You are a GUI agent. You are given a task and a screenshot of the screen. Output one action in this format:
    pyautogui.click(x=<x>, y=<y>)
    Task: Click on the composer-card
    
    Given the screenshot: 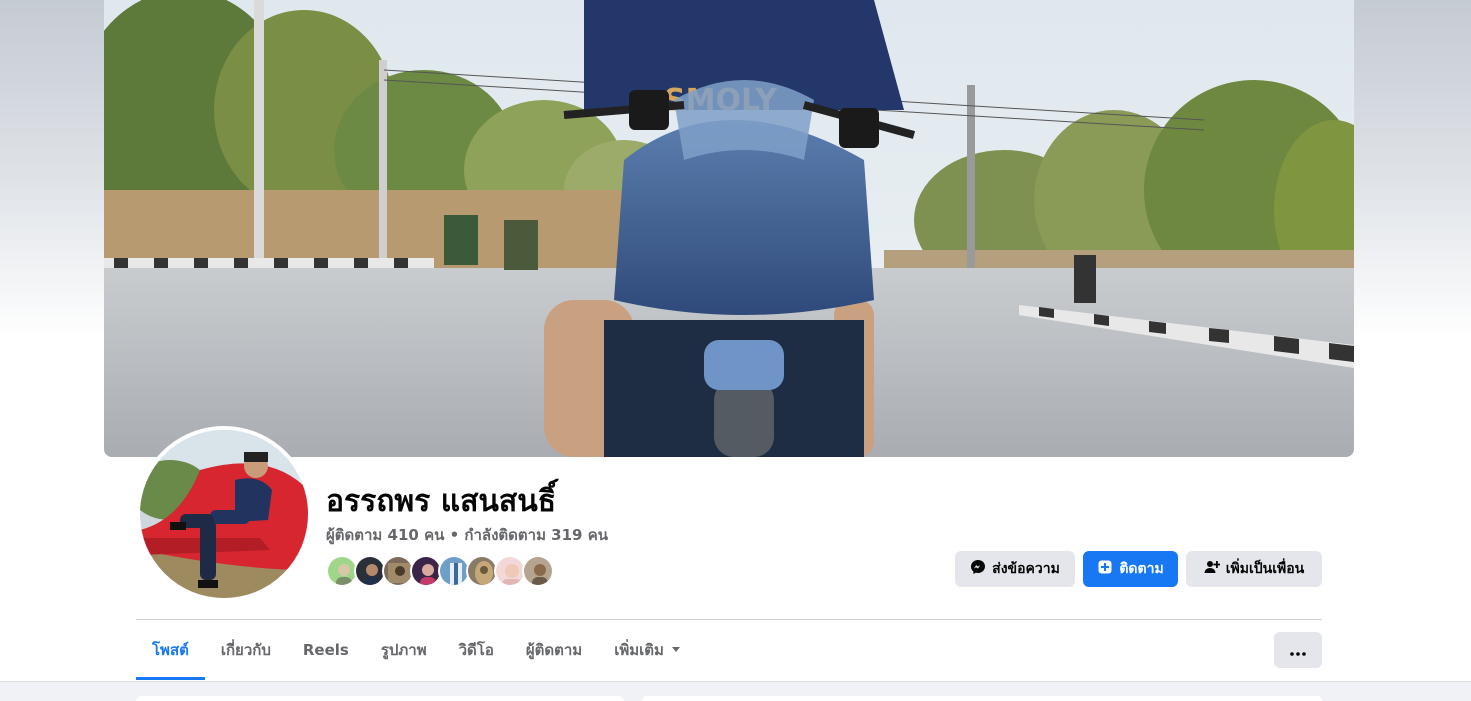 What is the action you would take?
    pyautogui.click(x=982, y=698)
    